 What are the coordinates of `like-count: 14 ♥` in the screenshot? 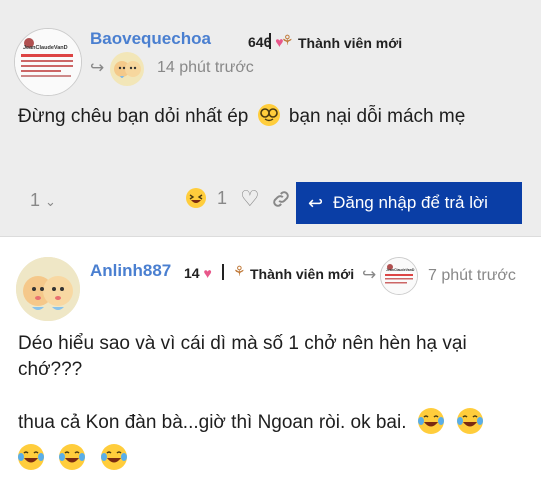 It's located at (198, 273).